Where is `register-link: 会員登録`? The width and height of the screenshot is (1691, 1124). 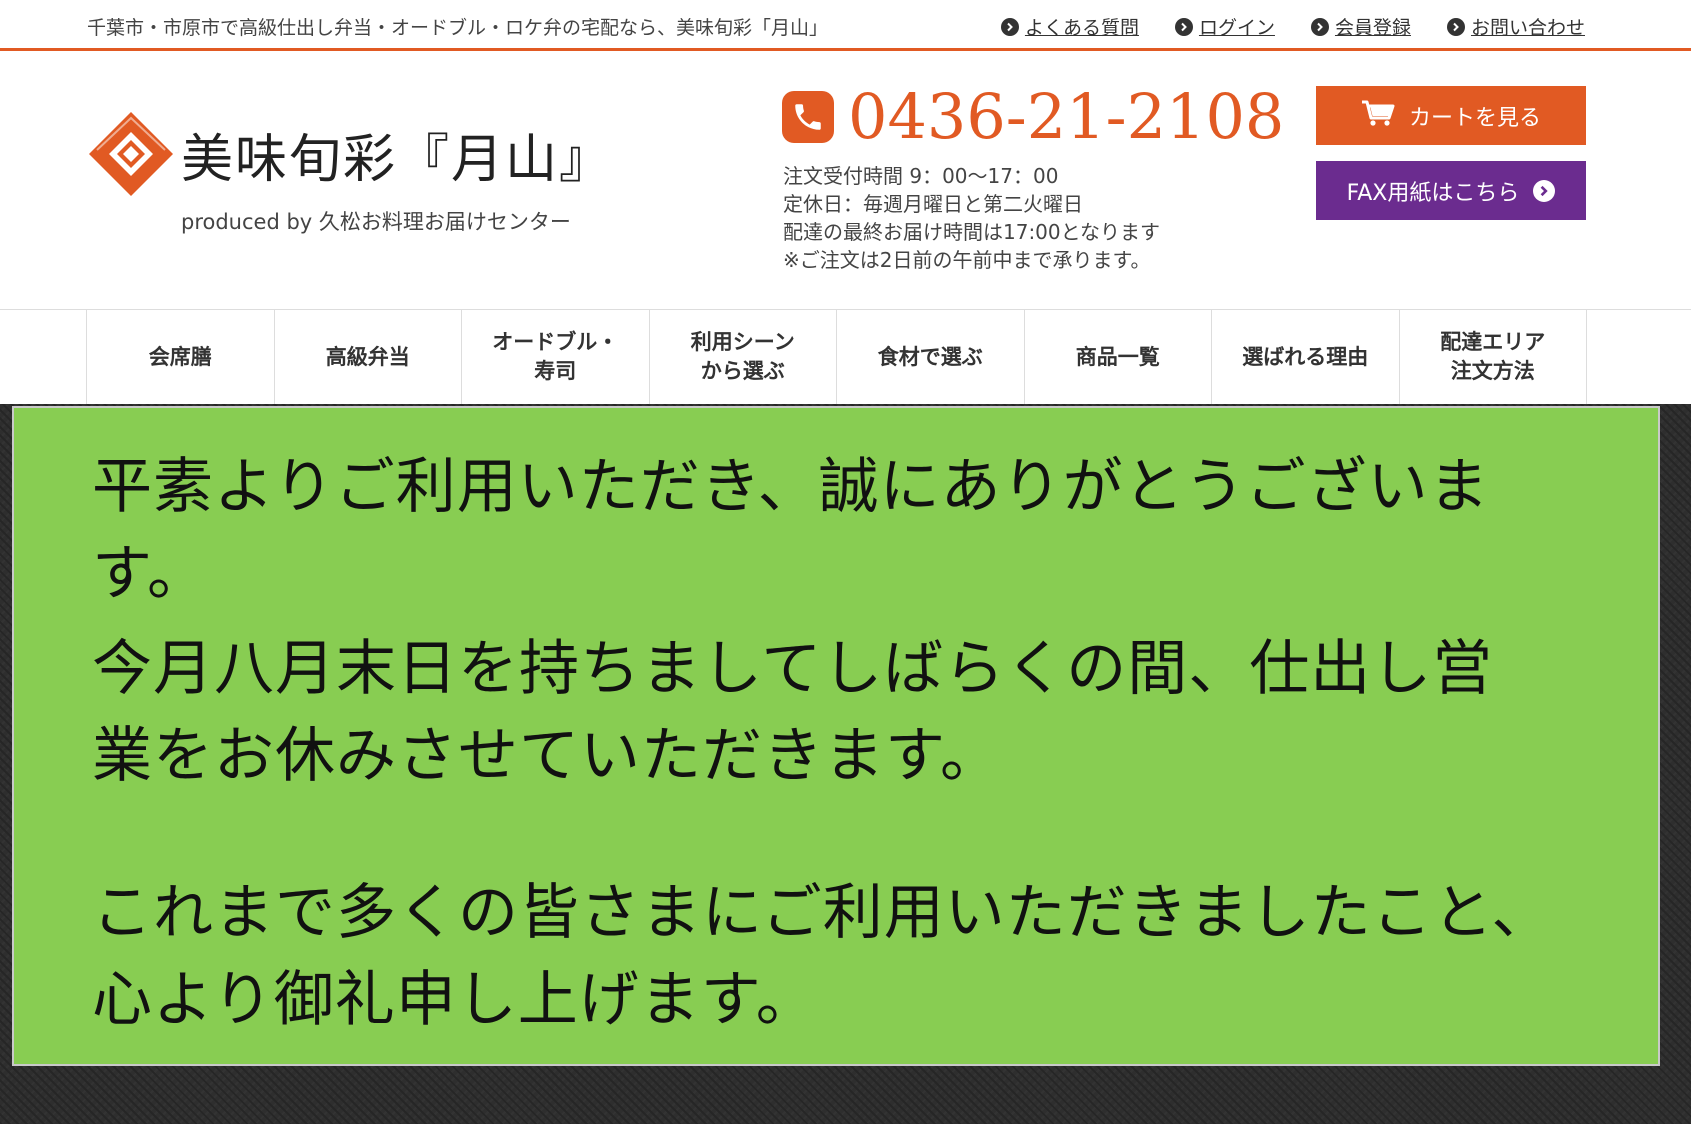
register-link: 会員登録 is located at coordinates (1360, 26).